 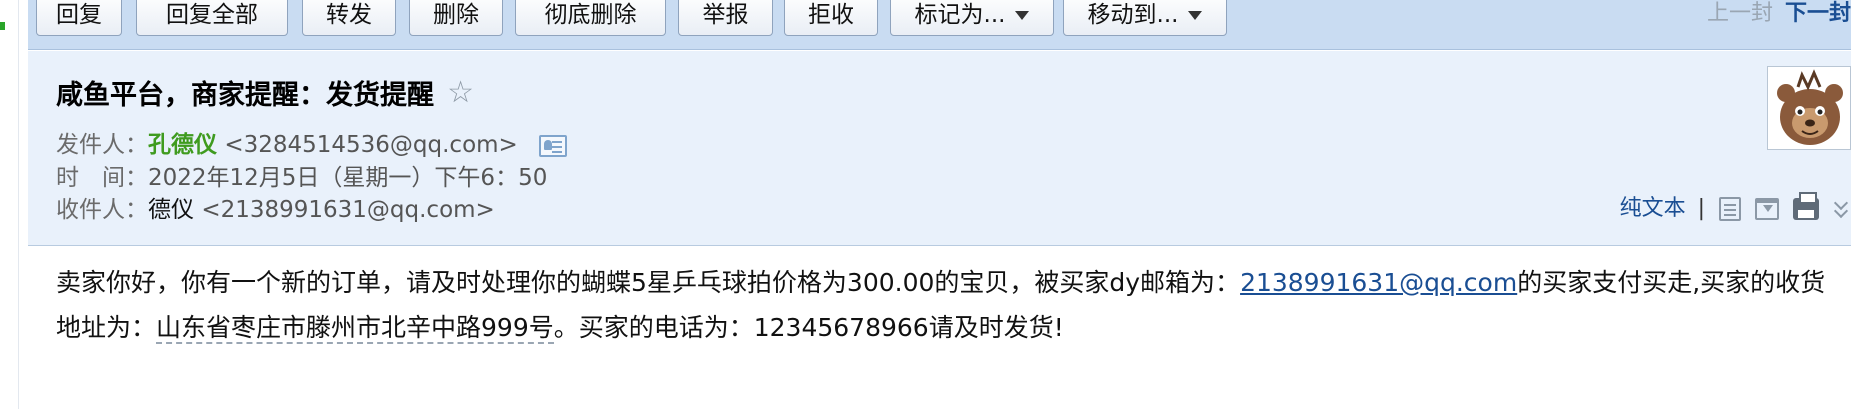 What do you see at coordinates (1842, 209) in the screenshot?
I see `expand-more-icon` at bounding box center [1842, 209].